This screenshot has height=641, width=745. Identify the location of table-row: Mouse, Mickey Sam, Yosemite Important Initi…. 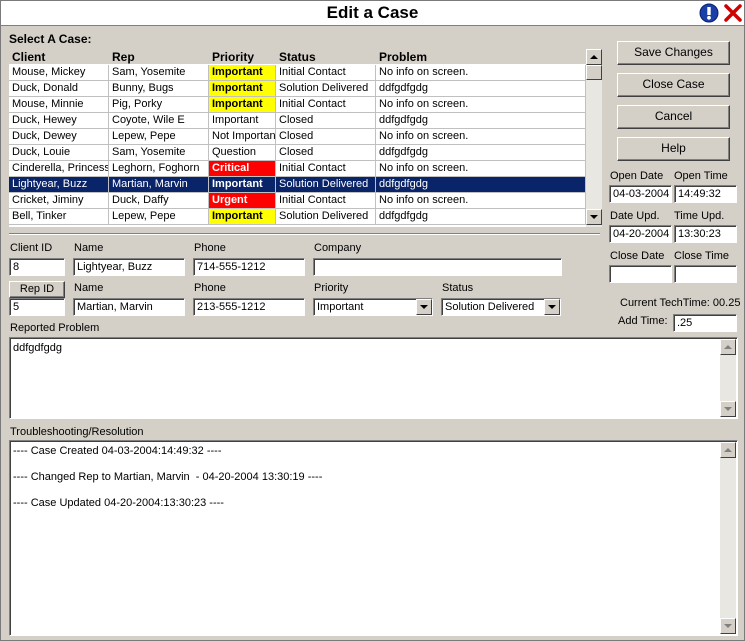
(297, 73).